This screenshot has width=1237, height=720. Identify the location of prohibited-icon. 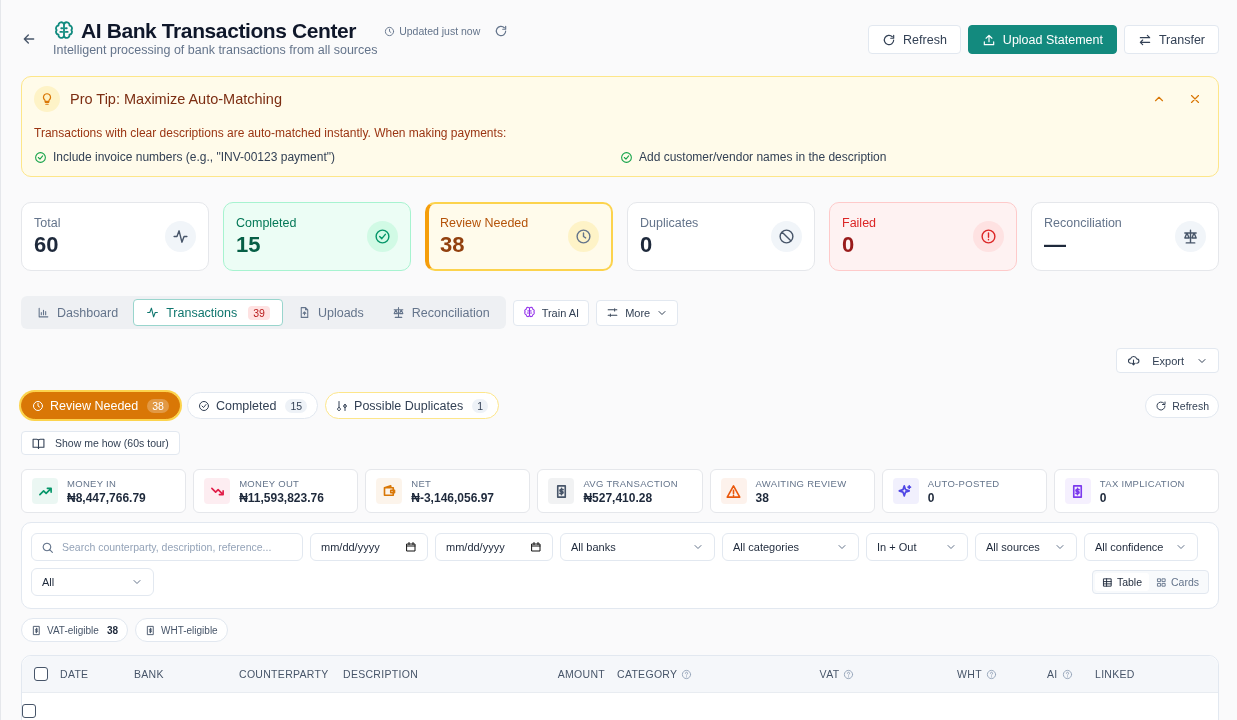
(786, 236).